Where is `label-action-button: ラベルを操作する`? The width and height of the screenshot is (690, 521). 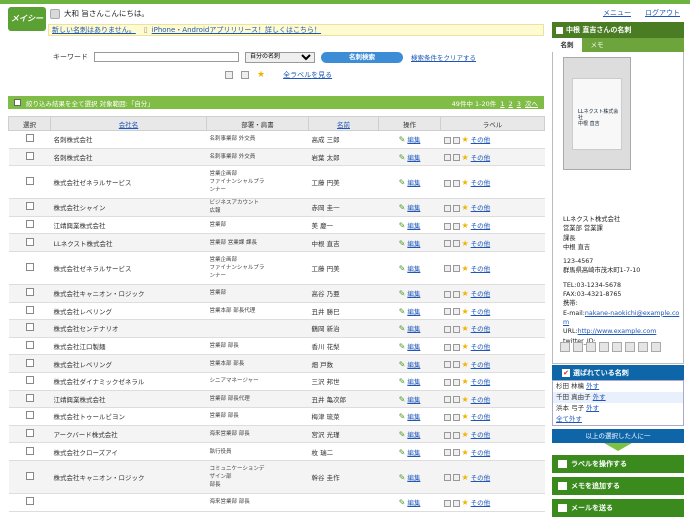
label-action-button: ラベルを操作する is located at coordinates (618, 464).